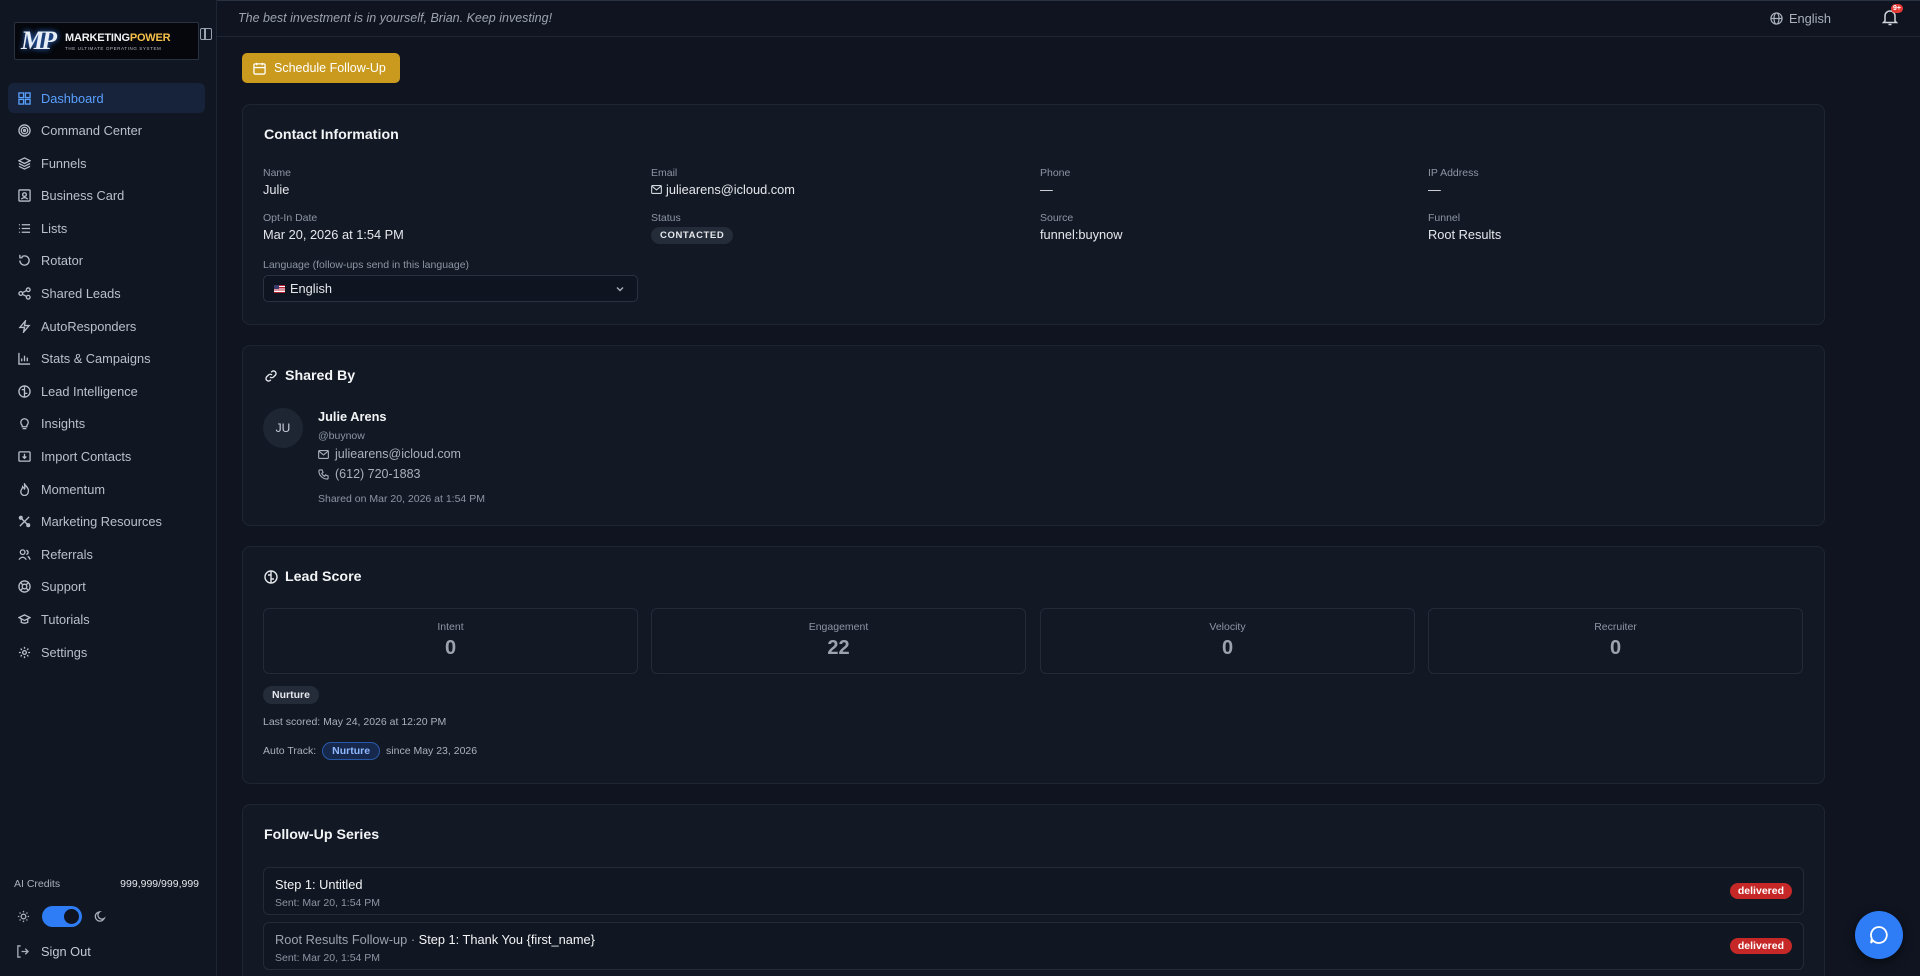  Describe the element at coordinates (355, 722) in the screenshot. I see `last-scored: Last scored: May 24, 2026 at 12:20 PM` at that location.